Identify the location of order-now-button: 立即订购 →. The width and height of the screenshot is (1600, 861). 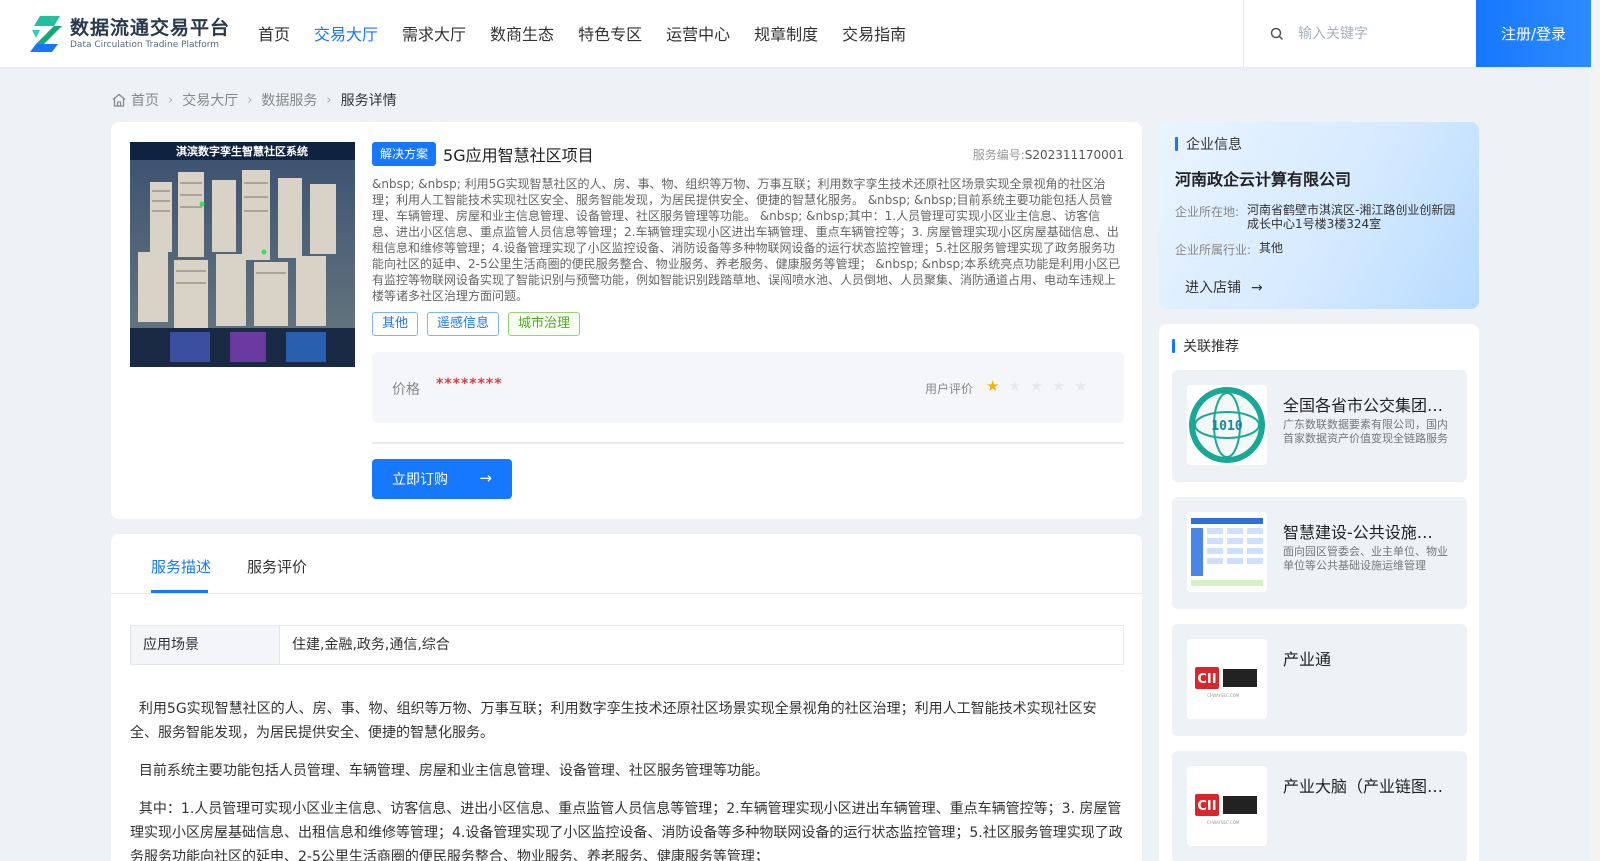
(442, 479).